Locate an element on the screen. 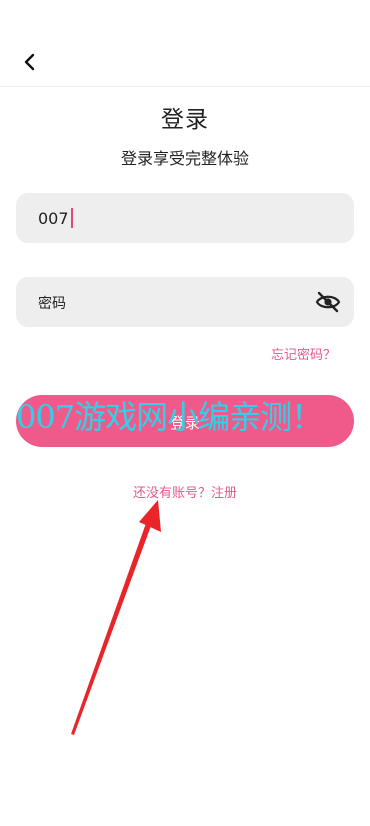 The image size is (370, 826). back-button is located at coordinates (30, 62).